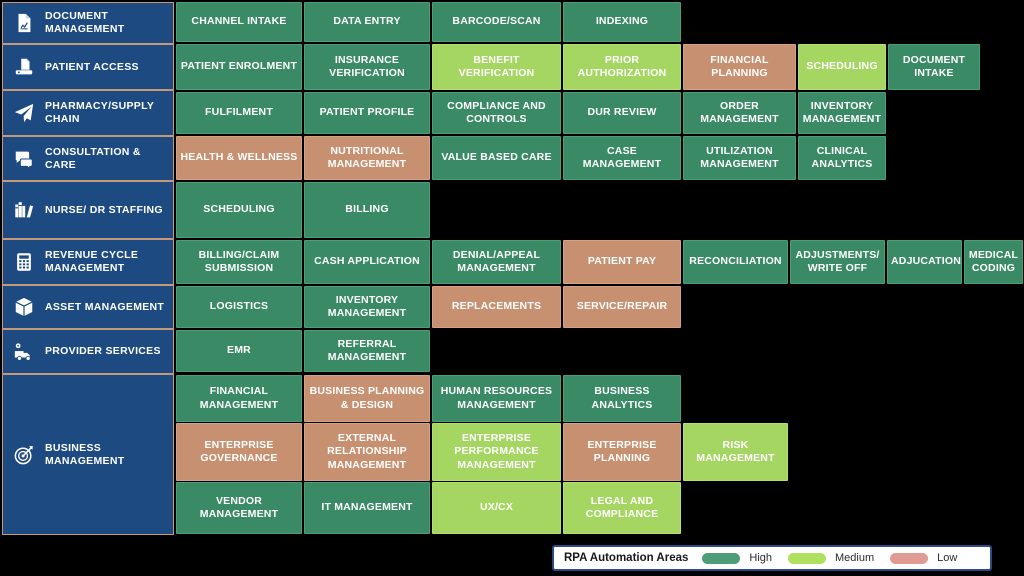 This screenshot has width=1024, height=576. I want to click on process-cell: EMR, so click(239, 351).